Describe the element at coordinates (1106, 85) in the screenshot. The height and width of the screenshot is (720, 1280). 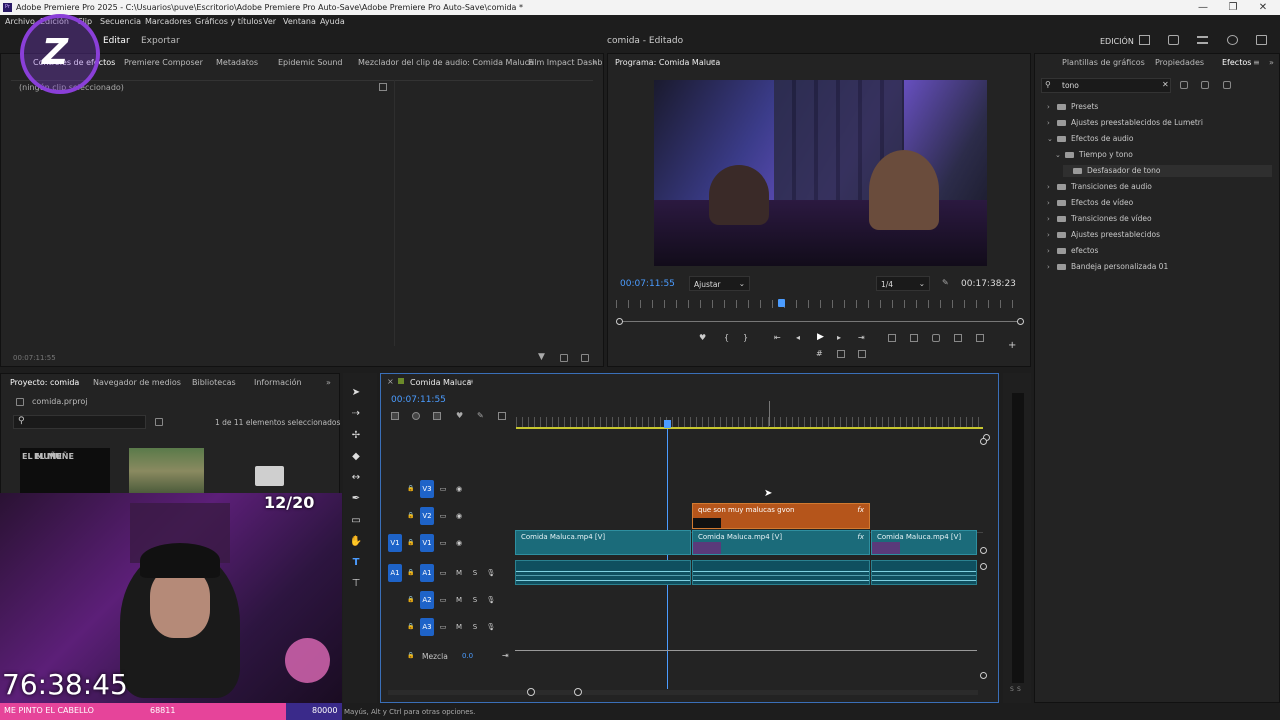
I see `effects-search: ⚲ ✕` at that location.